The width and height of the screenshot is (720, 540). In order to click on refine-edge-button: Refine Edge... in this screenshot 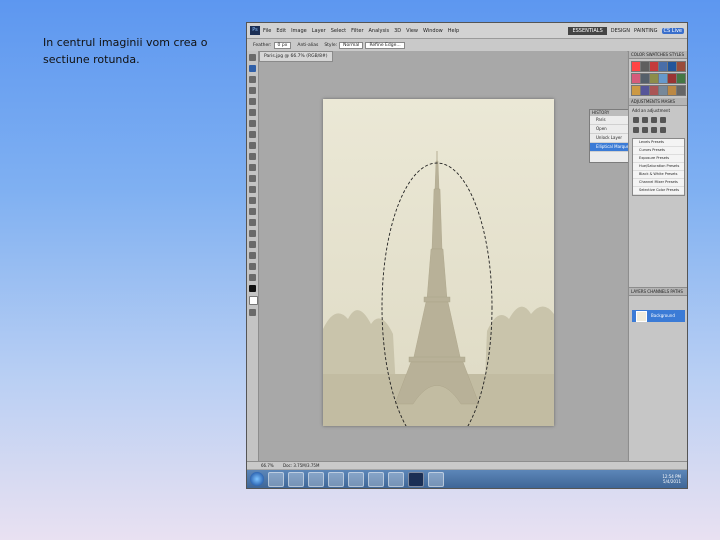, I will do `click(385, 45)`.